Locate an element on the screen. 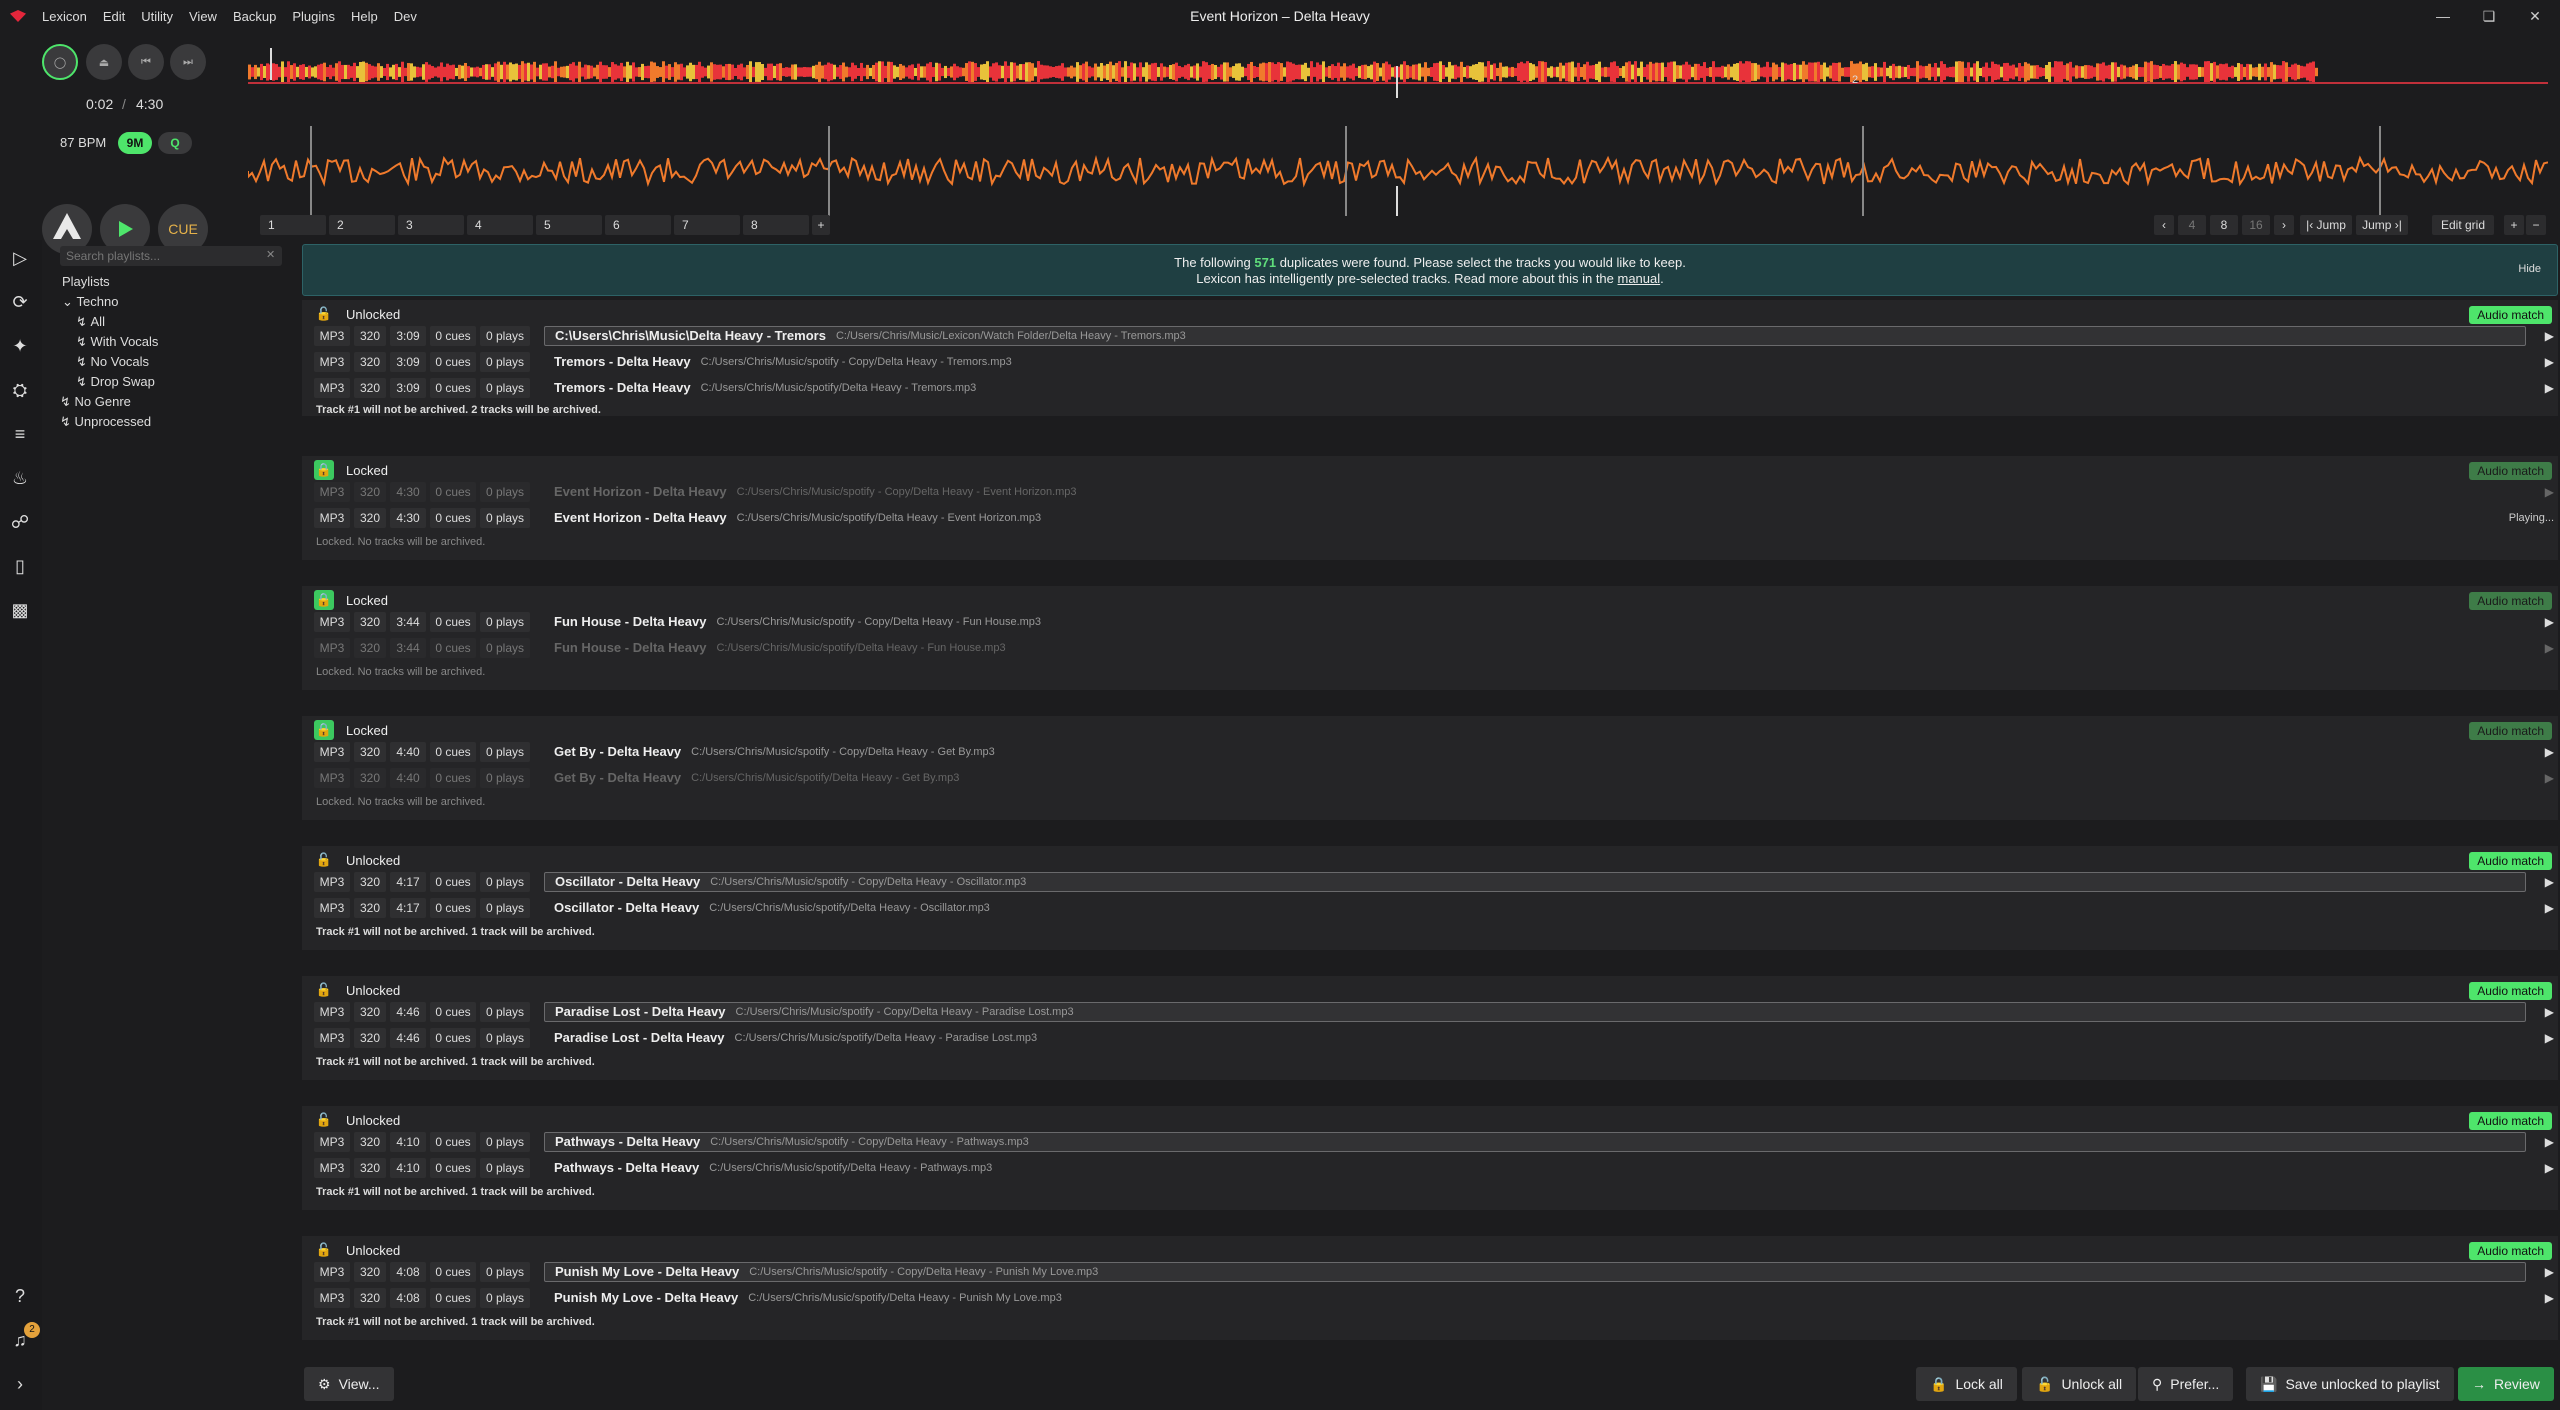  mobile-icon: ▯ is located at coordinates (20, 566).